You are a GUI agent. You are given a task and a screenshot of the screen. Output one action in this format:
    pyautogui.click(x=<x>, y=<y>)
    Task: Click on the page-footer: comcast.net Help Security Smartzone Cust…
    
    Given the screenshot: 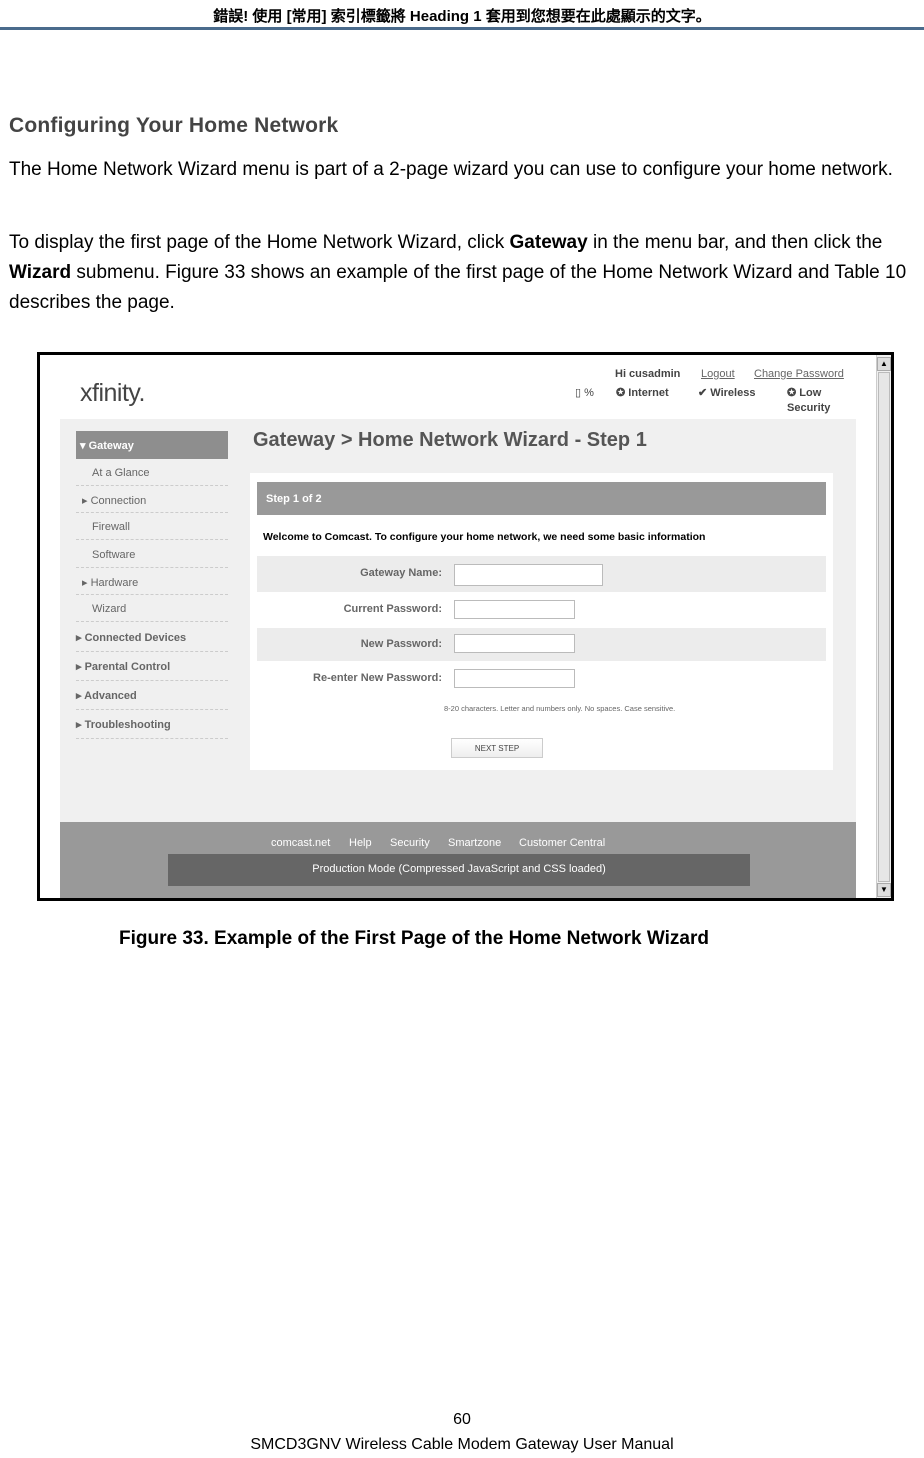 What is the action you would take?
    pyautogui.click(x=458, y=860)
    